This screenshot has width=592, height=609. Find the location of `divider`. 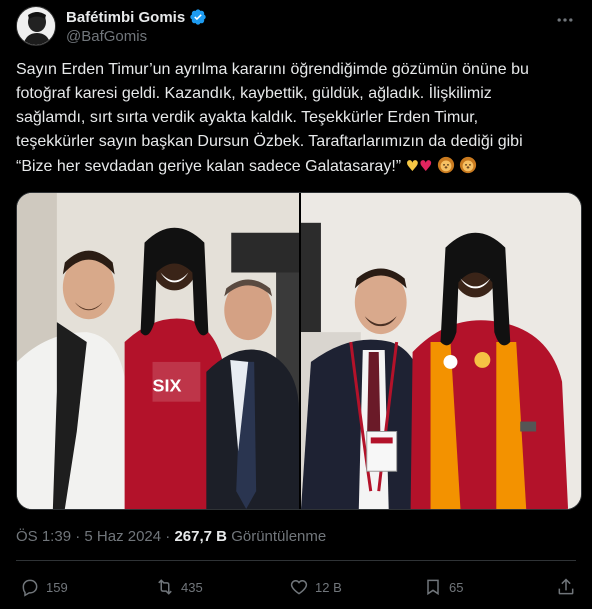

divider is located at coordinates (296, 560).